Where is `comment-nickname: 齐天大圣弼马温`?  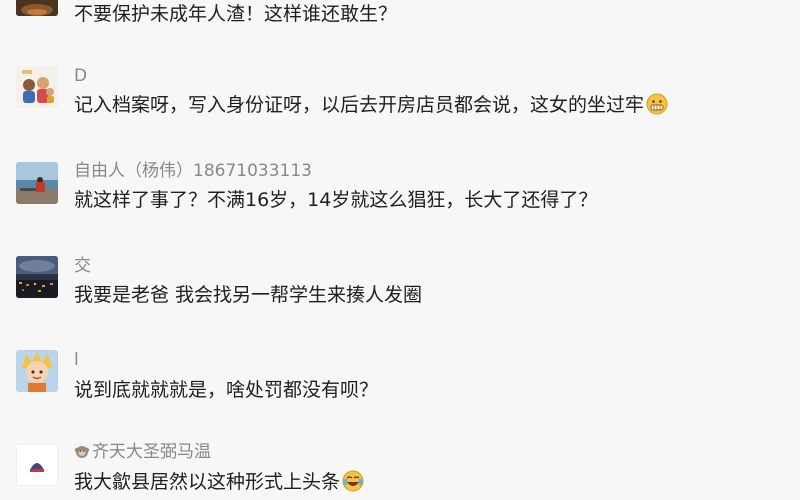
comment-nickname: 齐天大圣弼马温 is located at coordinates (142, 452).